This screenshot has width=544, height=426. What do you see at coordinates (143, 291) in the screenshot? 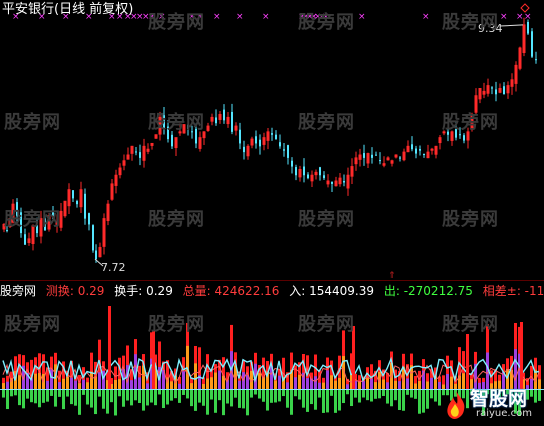
I see `indicator-item-turnover: 换手: 0.29` at bounding box center [143, 291].